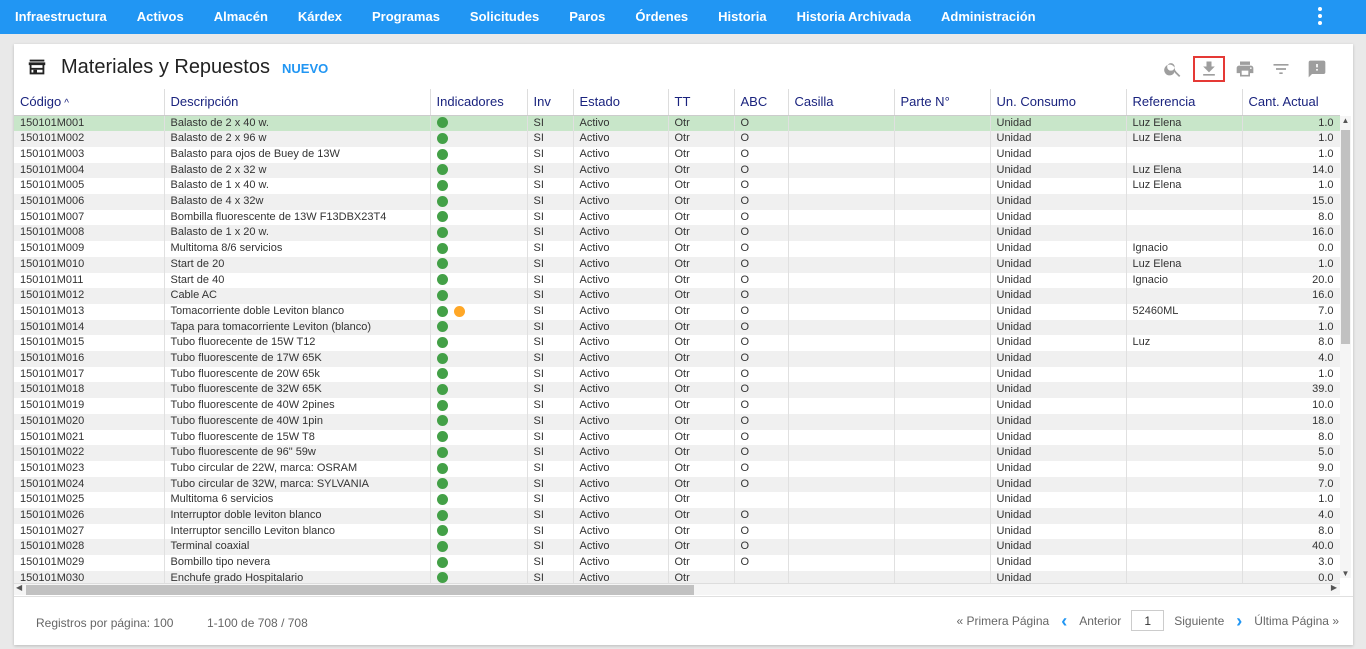 The width and height of the screenshot is (1366, 649). Describe the element at coordinates (661, 17) in the screenshot. I see `nav-ordenes: Órdenes` at that location.